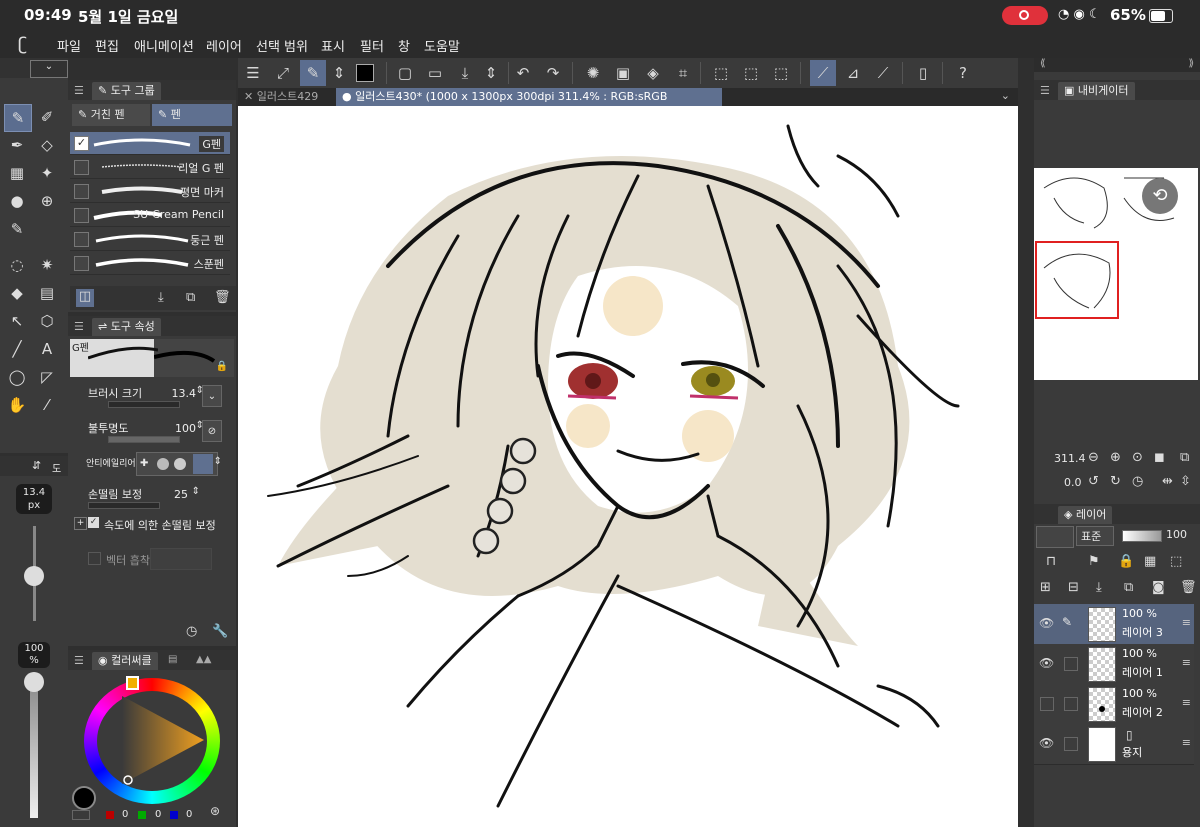  Describe the element at coordinates (1142, 712) in the screenshot. I see `layer-name: 레이어 2` at that location.